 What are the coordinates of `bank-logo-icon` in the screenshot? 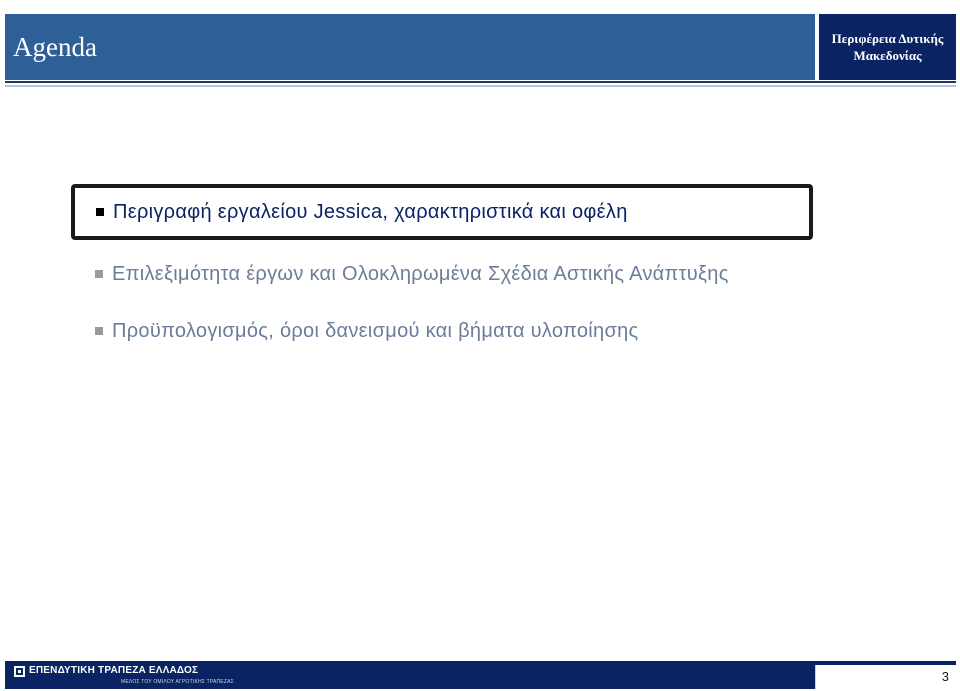 It's located at (19, 671).